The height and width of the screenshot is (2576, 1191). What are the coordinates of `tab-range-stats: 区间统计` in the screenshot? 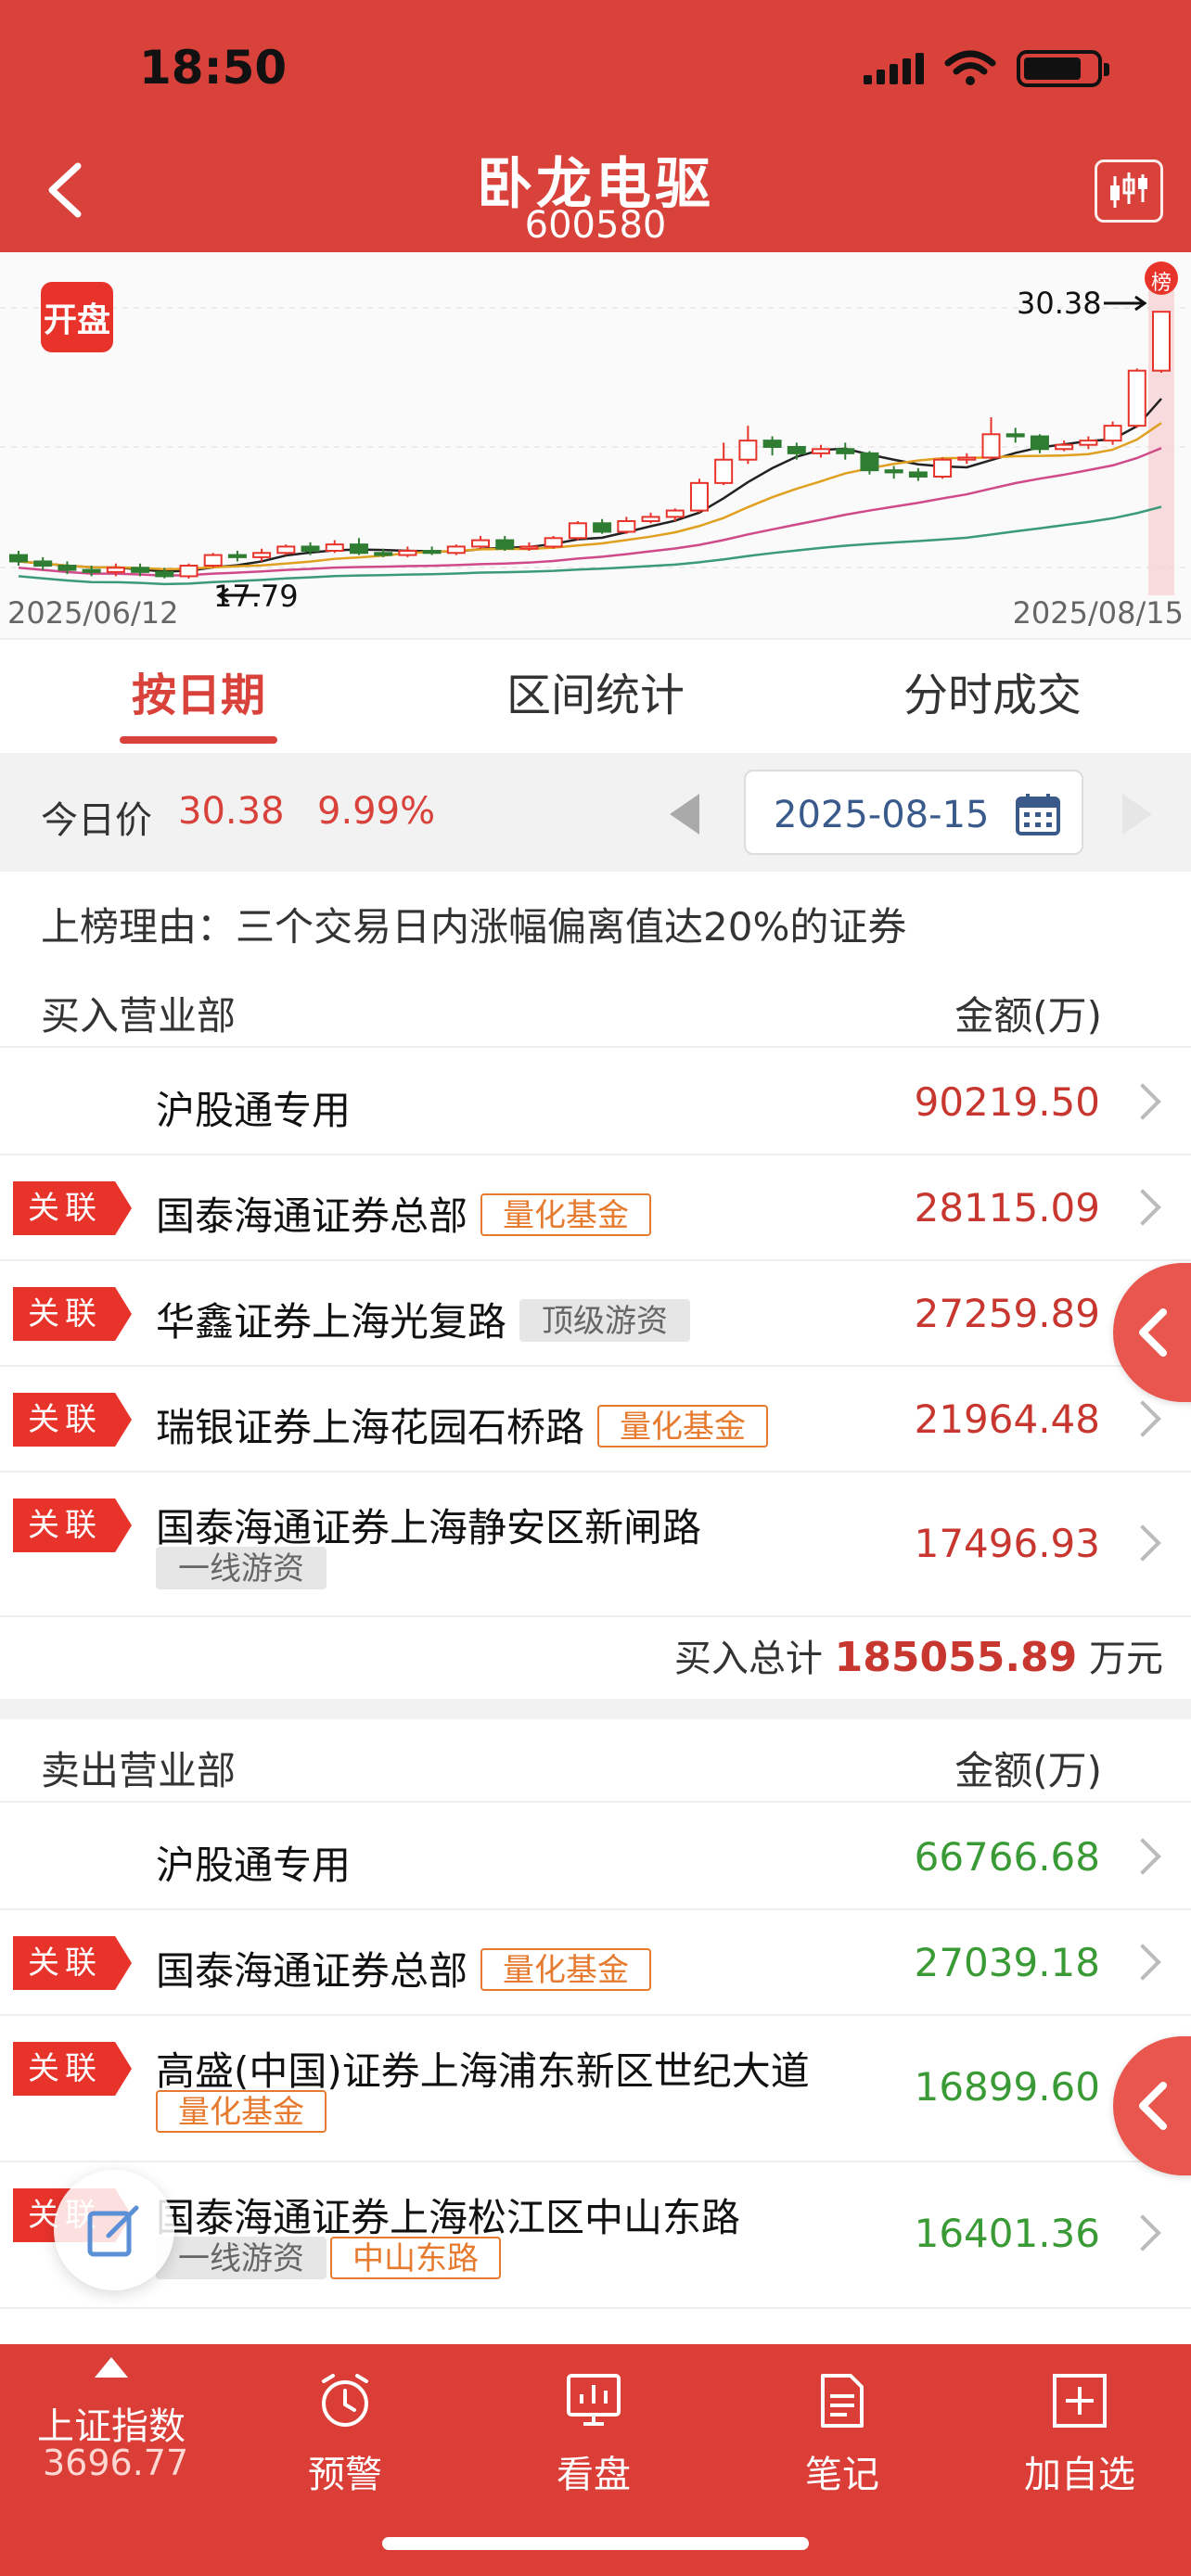 It's located at (595, 695).